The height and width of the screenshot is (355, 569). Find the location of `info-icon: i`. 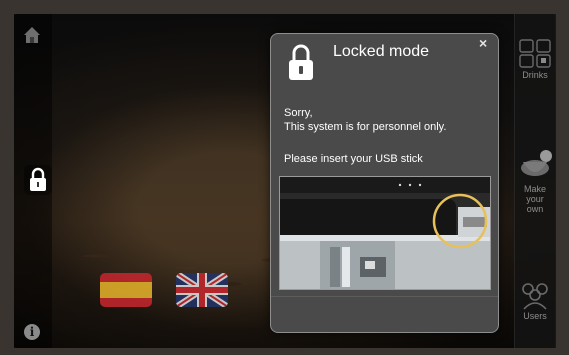

info-icon: i is located at coordinates (32, 332).